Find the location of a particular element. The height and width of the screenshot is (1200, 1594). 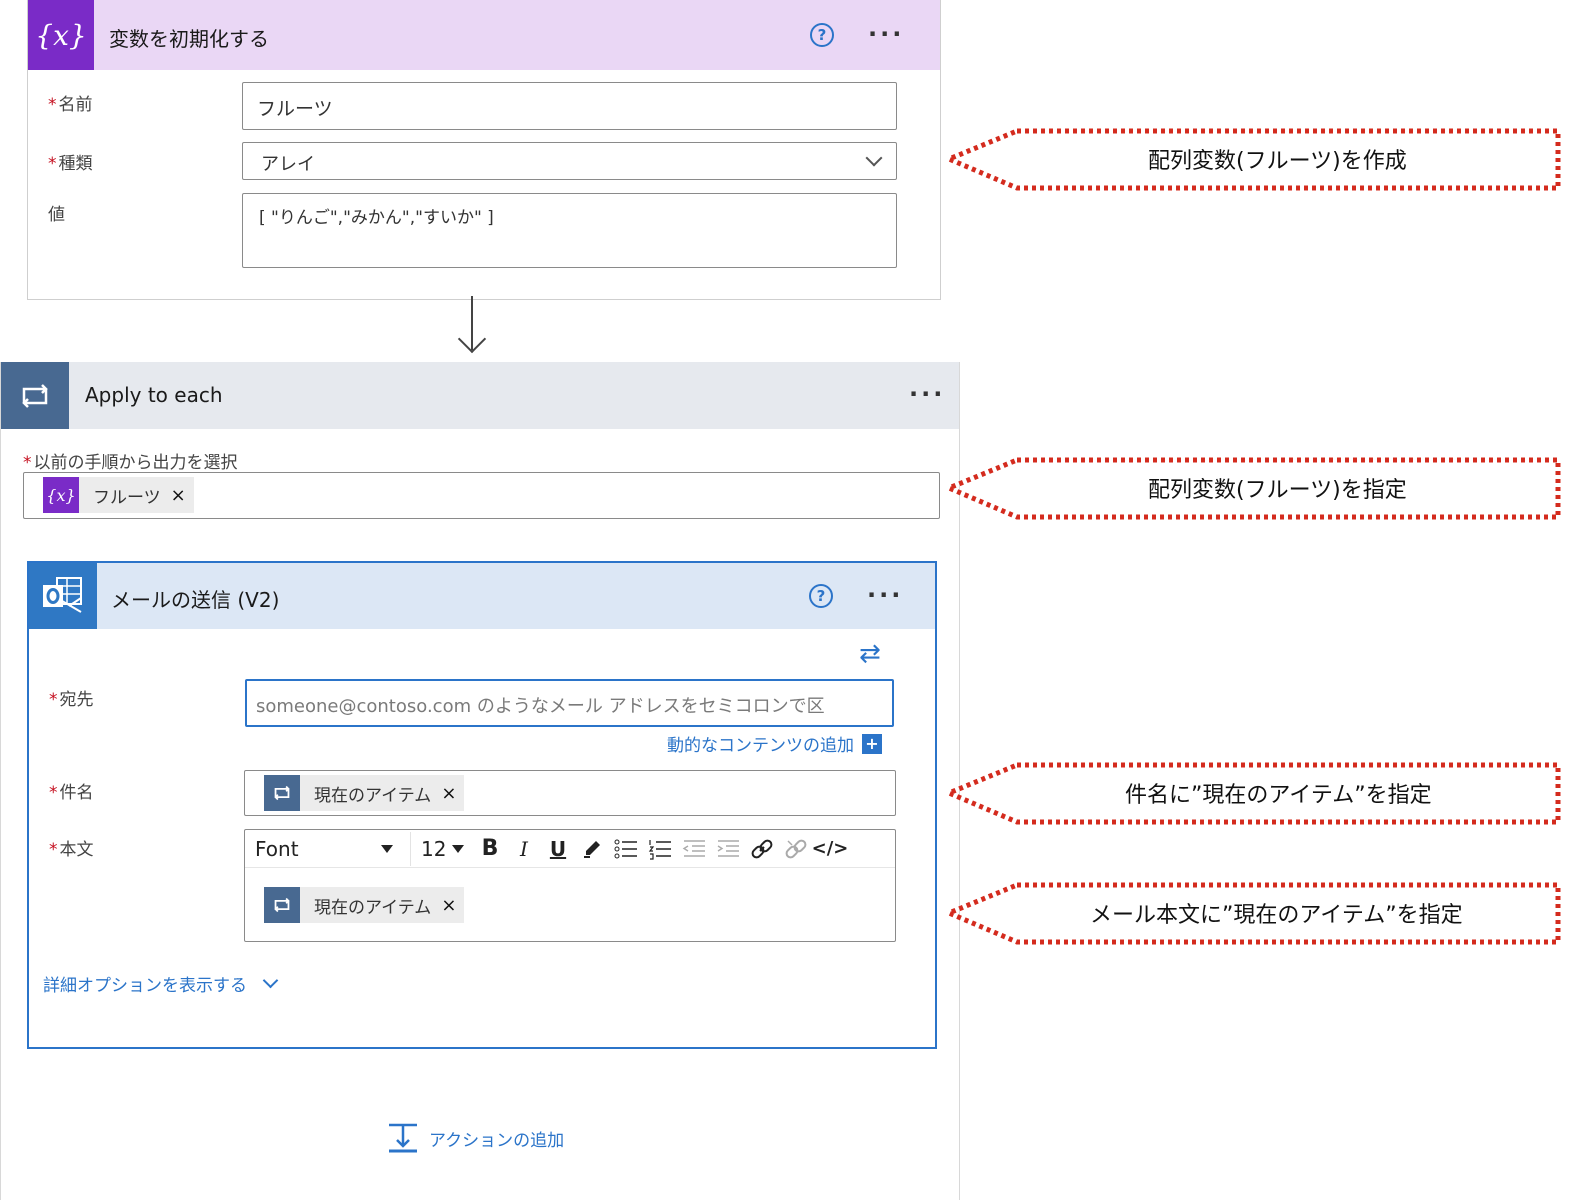

annotation-text: 配列変数(フルーツ)を指定 is located at coordinates (1277, 490).